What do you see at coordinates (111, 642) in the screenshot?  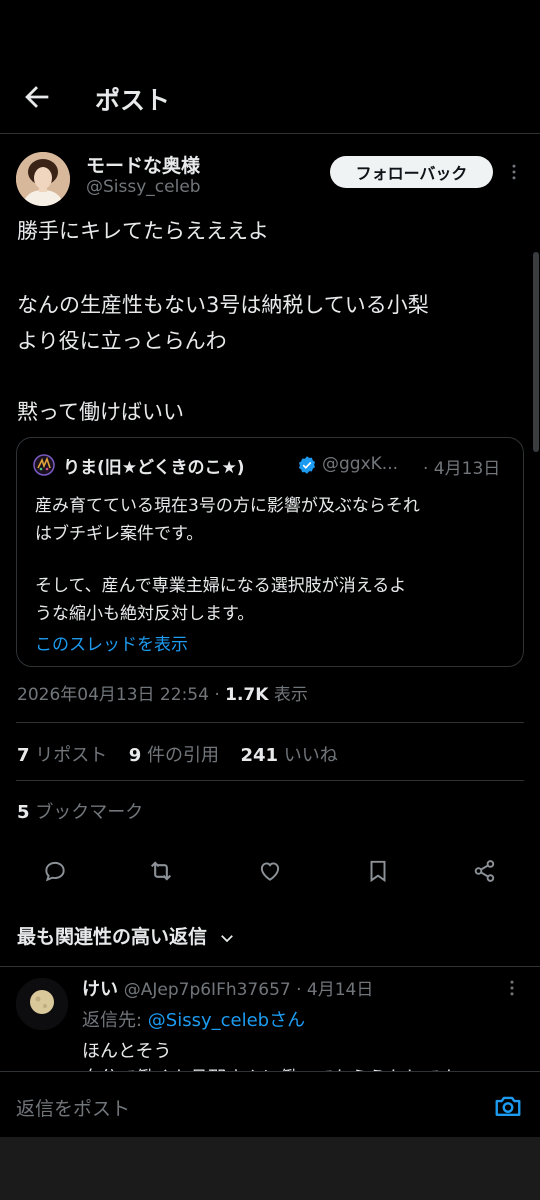 I see `show-thread-link: このスレッドを表示` at bounding box center [111, 642].